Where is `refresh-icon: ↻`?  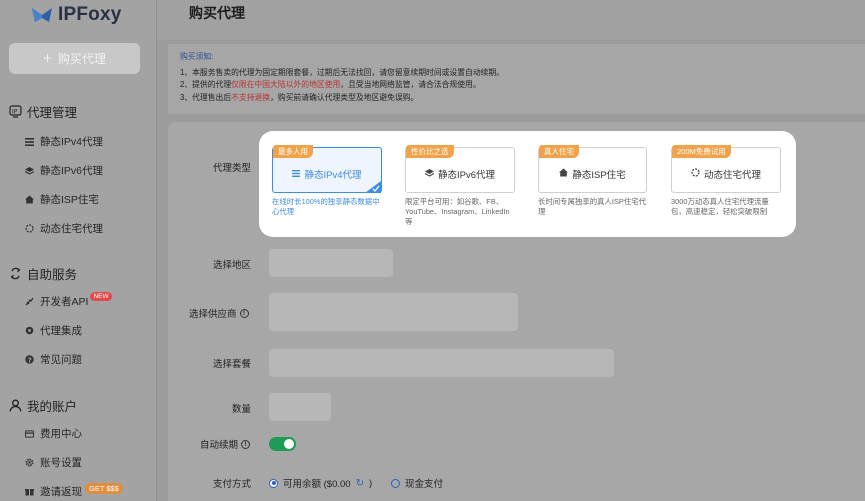
refresh-icon: ↻ is located at coordinates (360, 483).